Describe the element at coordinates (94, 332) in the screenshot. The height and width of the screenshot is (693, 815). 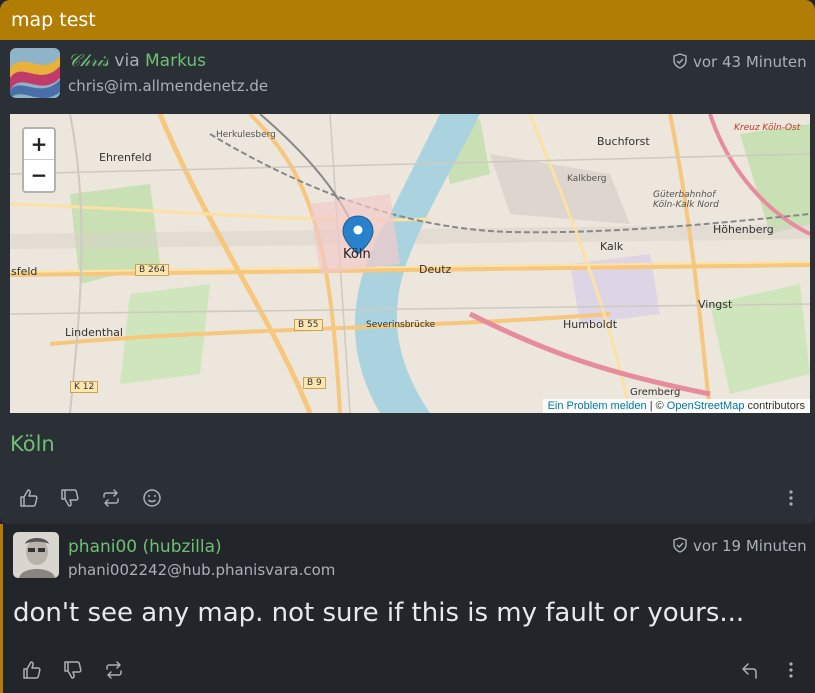
I see `map-label: Lindenthal` at that location.